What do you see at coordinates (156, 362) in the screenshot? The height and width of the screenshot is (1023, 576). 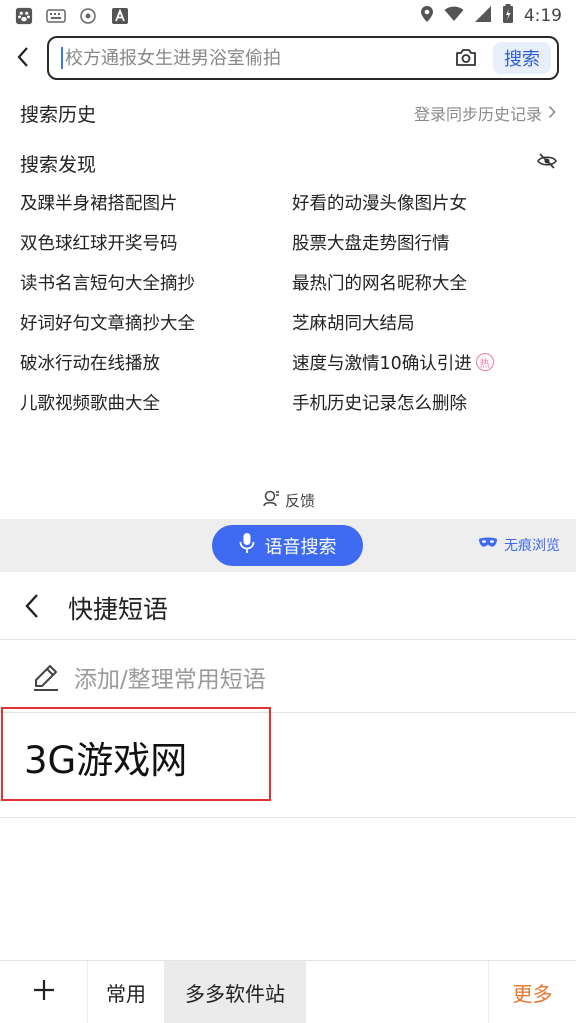 I see `discover-item: 破冰行动在线播放` at bounding box center [156, 362].